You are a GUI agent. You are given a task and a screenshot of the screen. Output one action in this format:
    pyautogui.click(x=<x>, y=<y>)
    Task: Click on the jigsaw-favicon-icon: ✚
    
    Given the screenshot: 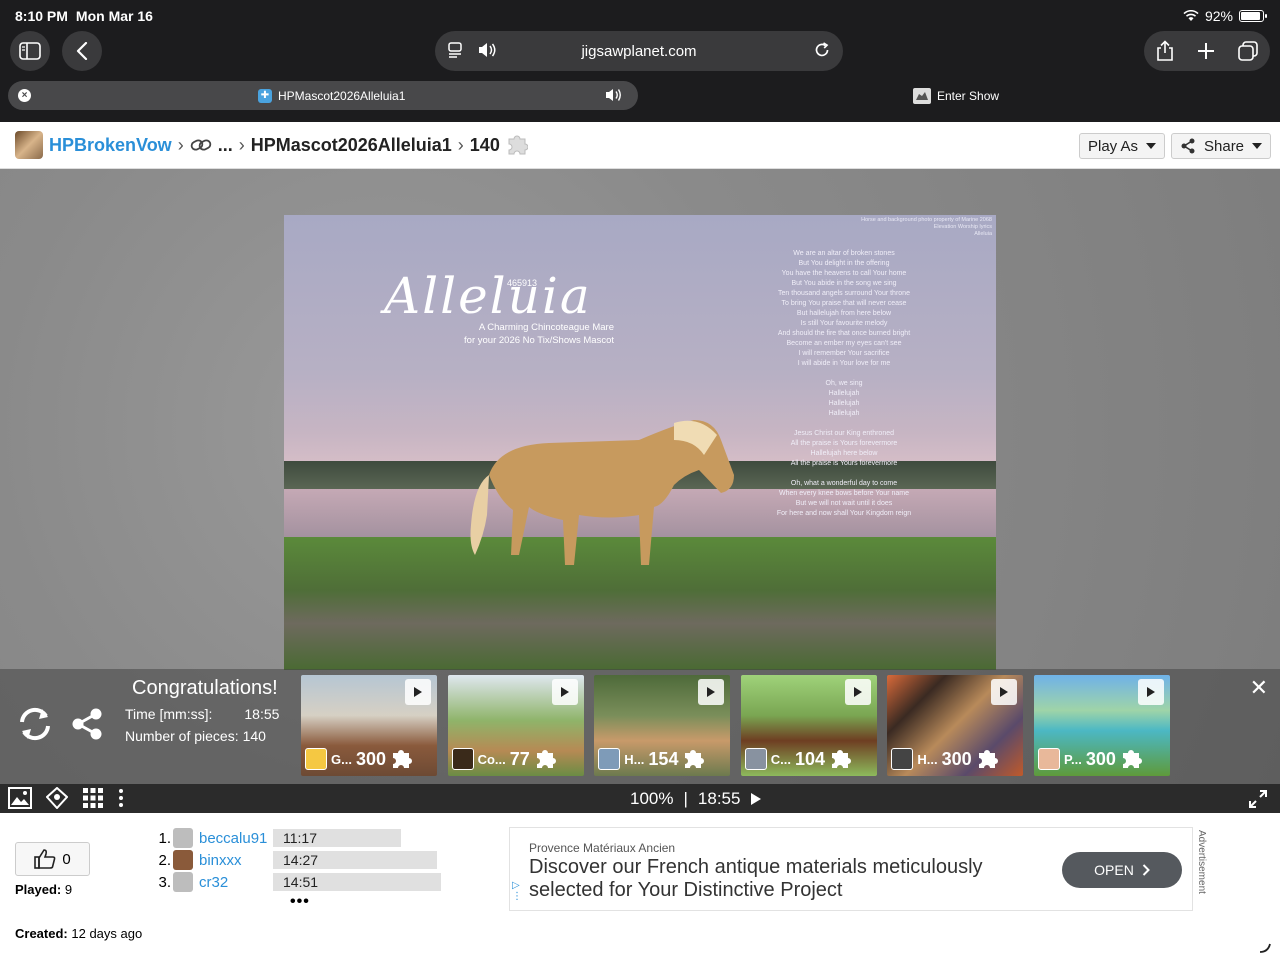 What is the action you would take?
    pyautogui.click(x=265, y=96)
    